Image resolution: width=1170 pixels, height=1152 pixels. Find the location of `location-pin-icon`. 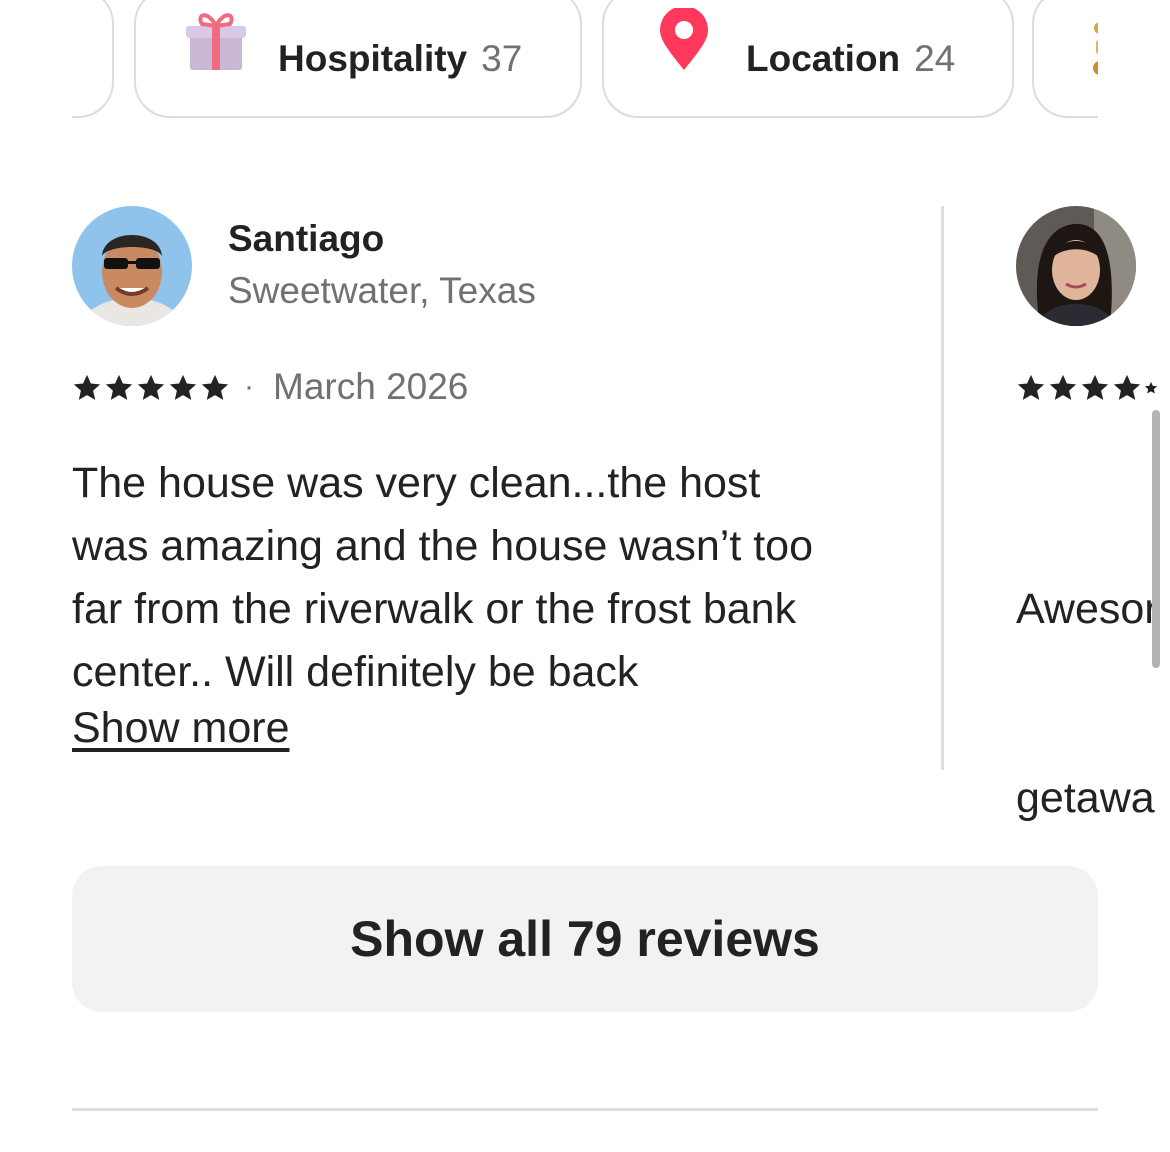

location-pin-icon is located at coordinates (684, 41).